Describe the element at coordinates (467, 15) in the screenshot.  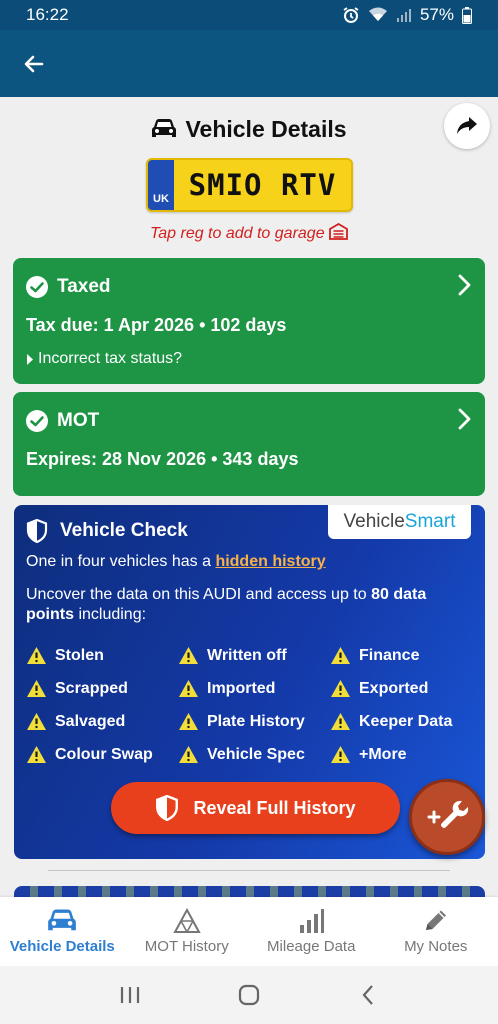
I see `battery-icon` at that location.